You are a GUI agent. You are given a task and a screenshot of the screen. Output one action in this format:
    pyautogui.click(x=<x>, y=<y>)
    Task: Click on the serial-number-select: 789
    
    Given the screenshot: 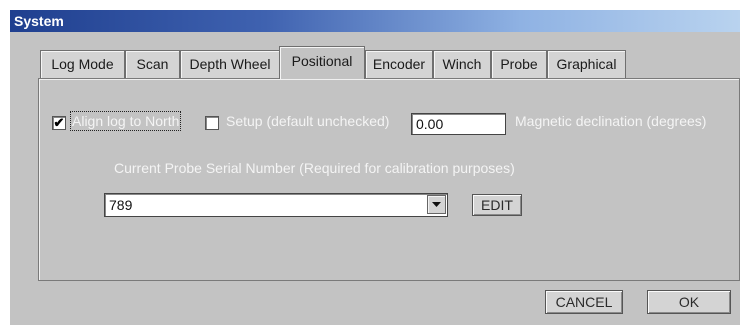 What is the action you would take?
    pyautogui.click(x=276, y=205)
    